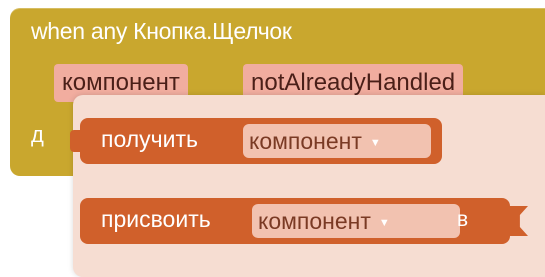  I want to click on set-dropdown-value: компонент, so click(314, 221).